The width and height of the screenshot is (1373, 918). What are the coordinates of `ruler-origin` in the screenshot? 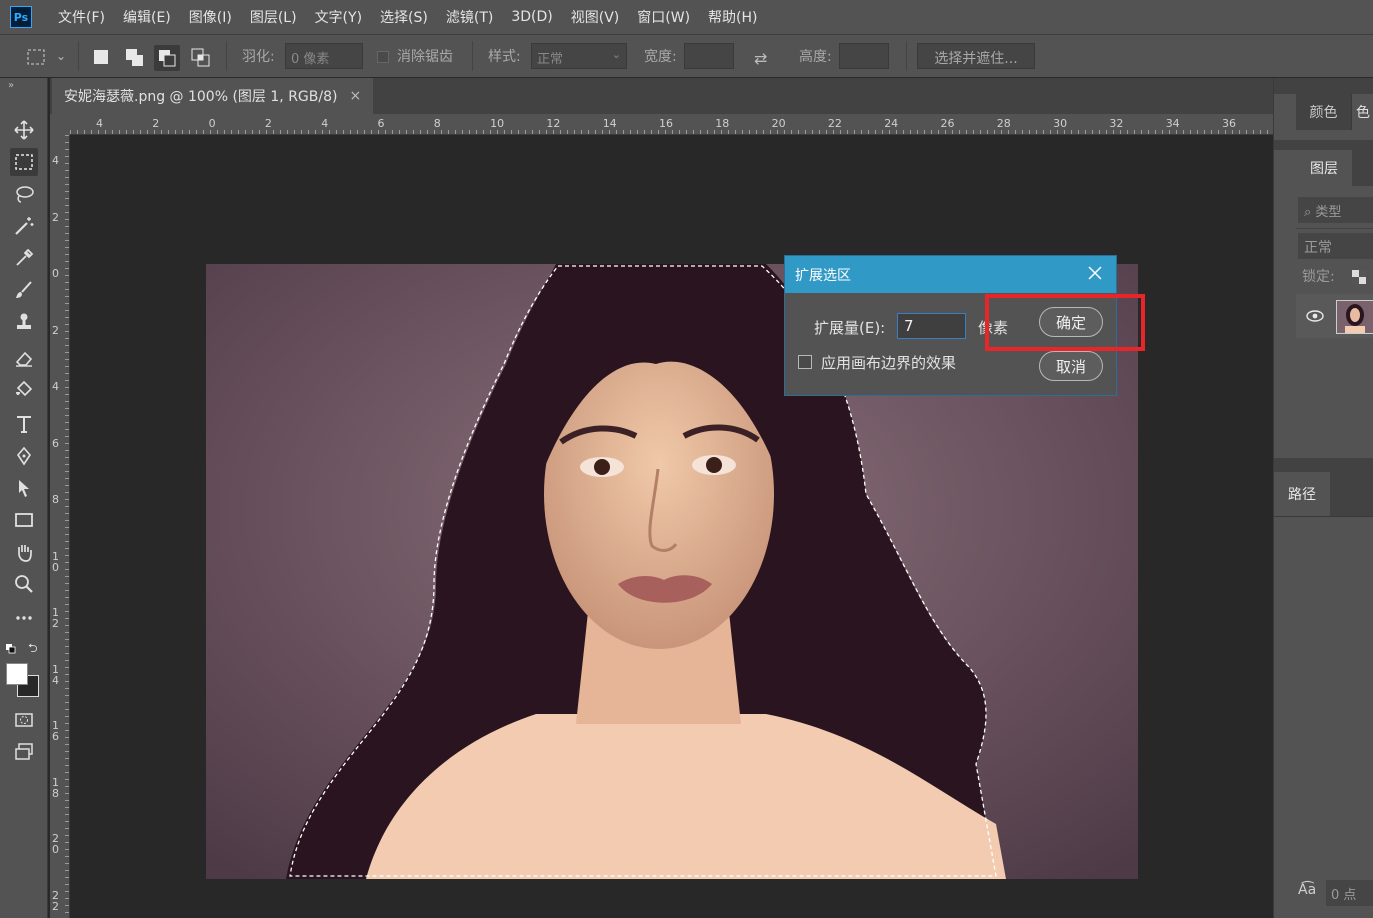 It's located at (60, 124).